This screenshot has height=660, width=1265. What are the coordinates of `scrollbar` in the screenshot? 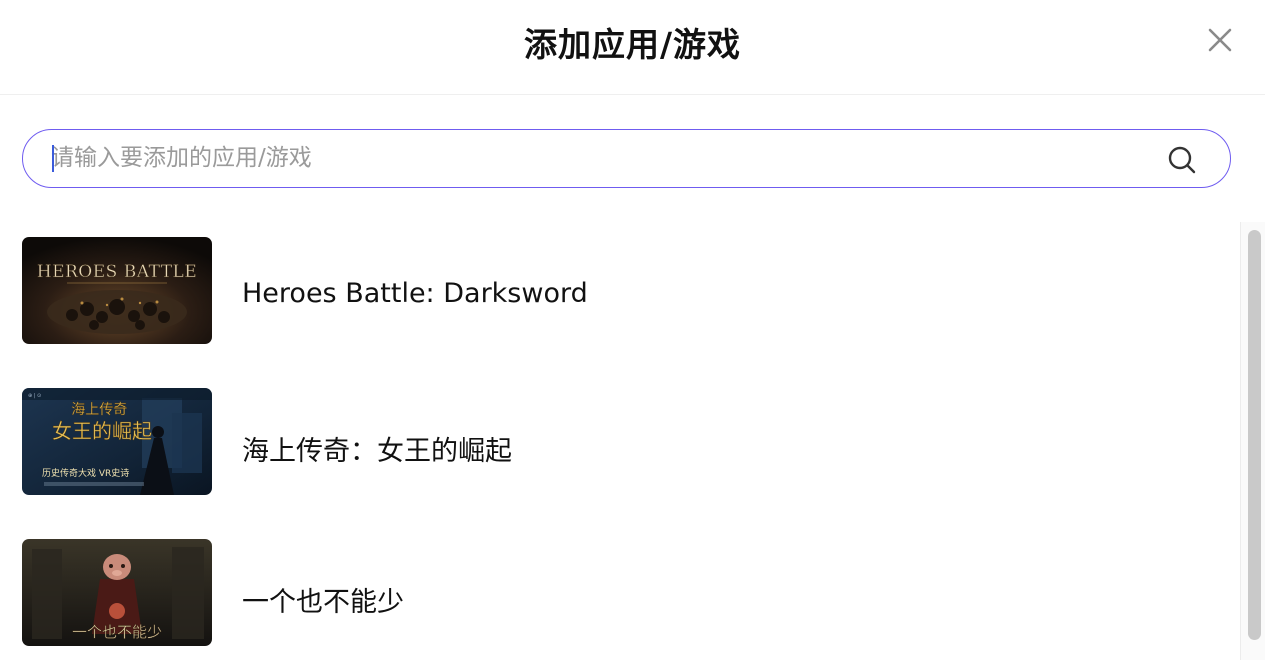 It's located at (1252, 441).